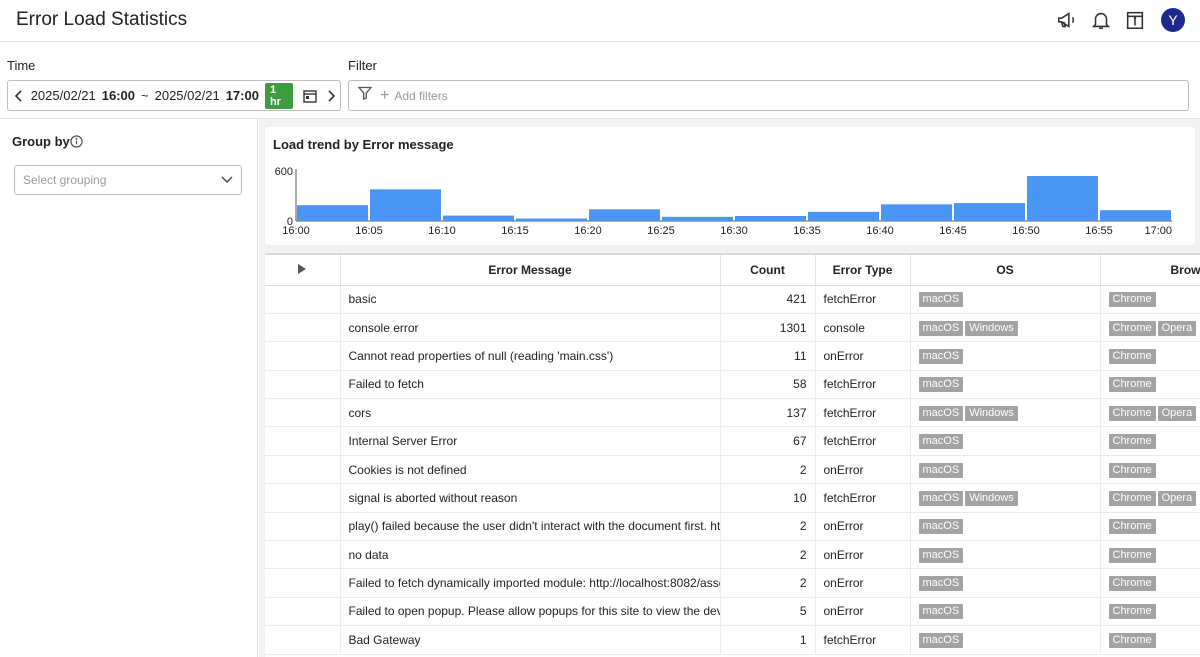  I want to click on x-tick-label: 17:00, so click(1158, 231).